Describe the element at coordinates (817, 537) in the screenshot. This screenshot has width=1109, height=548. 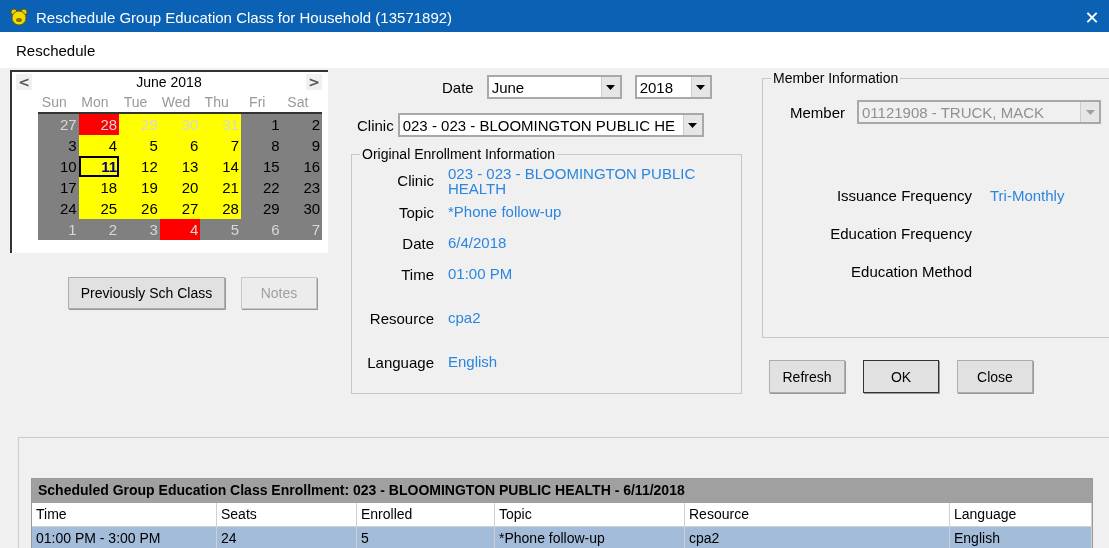
I see `table-cell: cpa2` at that location.